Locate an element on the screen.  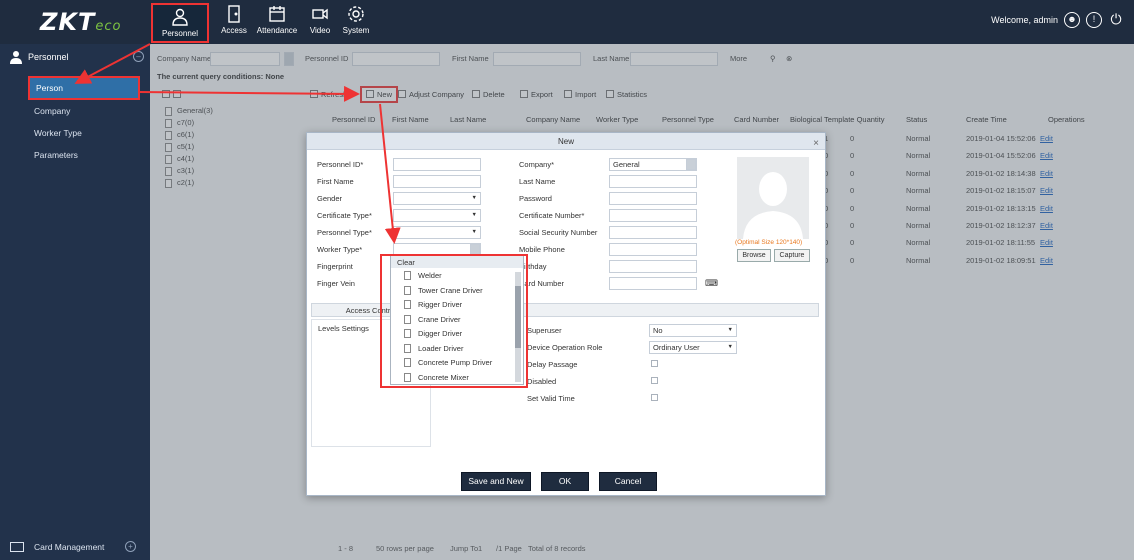
certificate-number-field is located at coordinates (653, 215).